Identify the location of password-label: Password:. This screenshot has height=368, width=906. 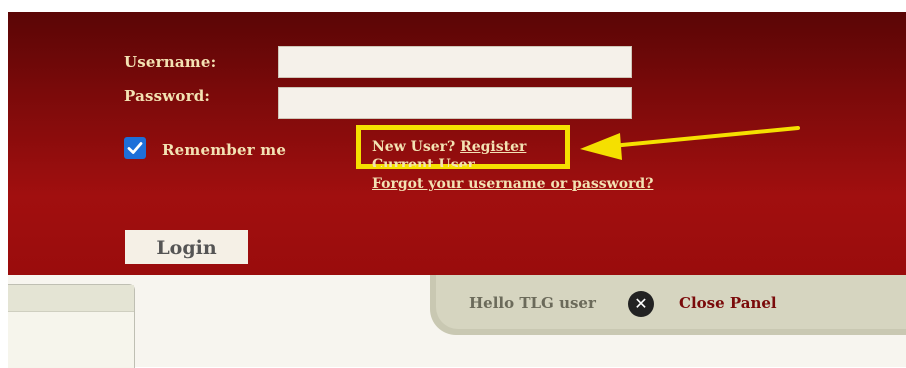
(167, 96).